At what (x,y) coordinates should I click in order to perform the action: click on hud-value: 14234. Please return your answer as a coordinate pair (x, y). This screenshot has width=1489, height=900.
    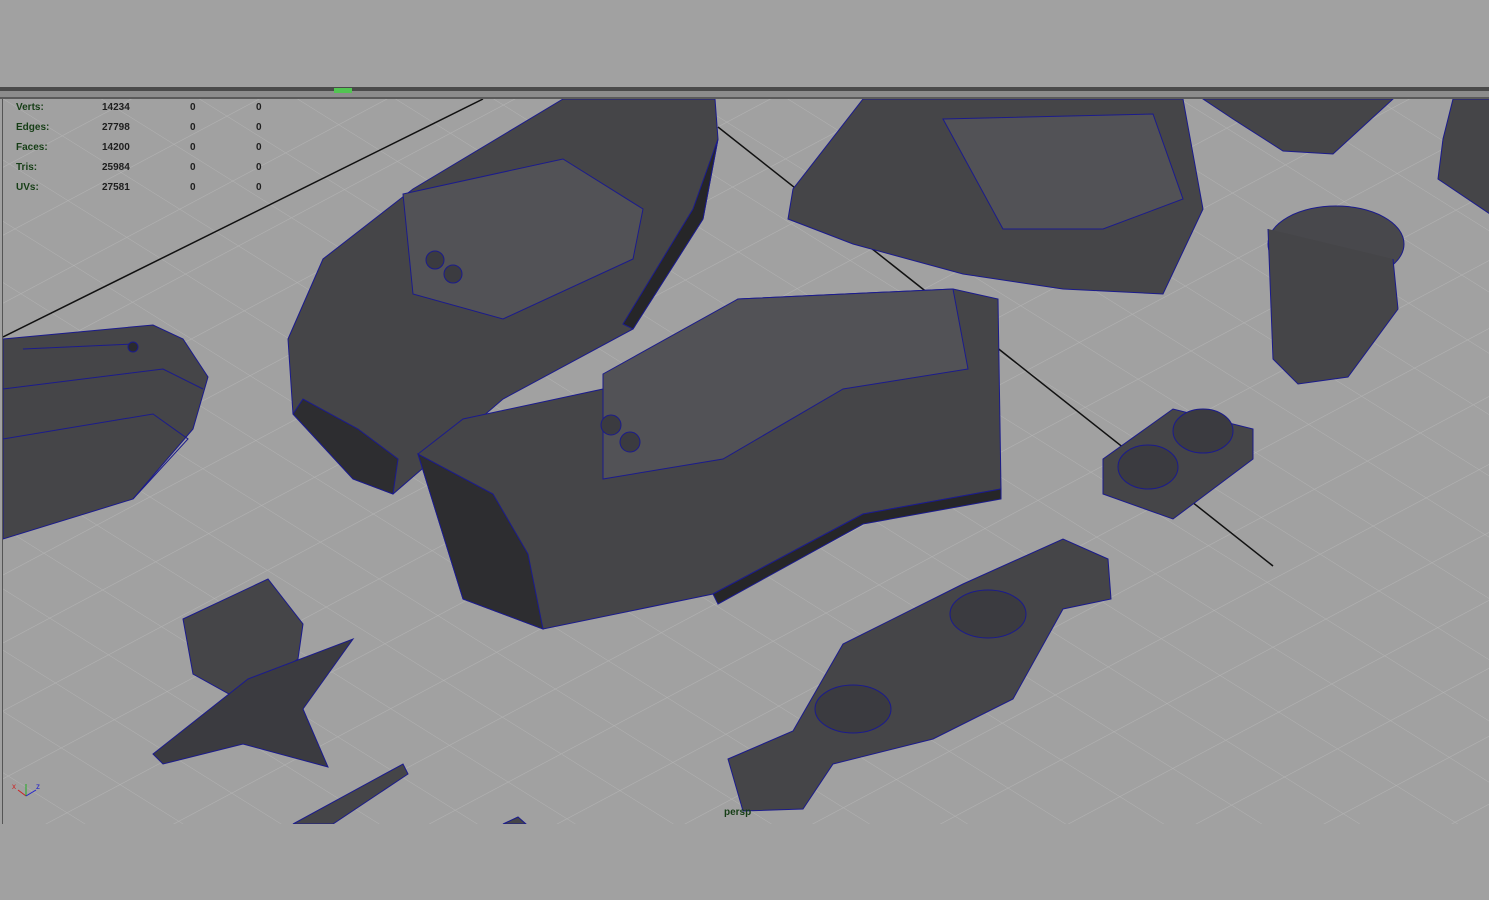
    Looking at the image, I should click on (116, 107).